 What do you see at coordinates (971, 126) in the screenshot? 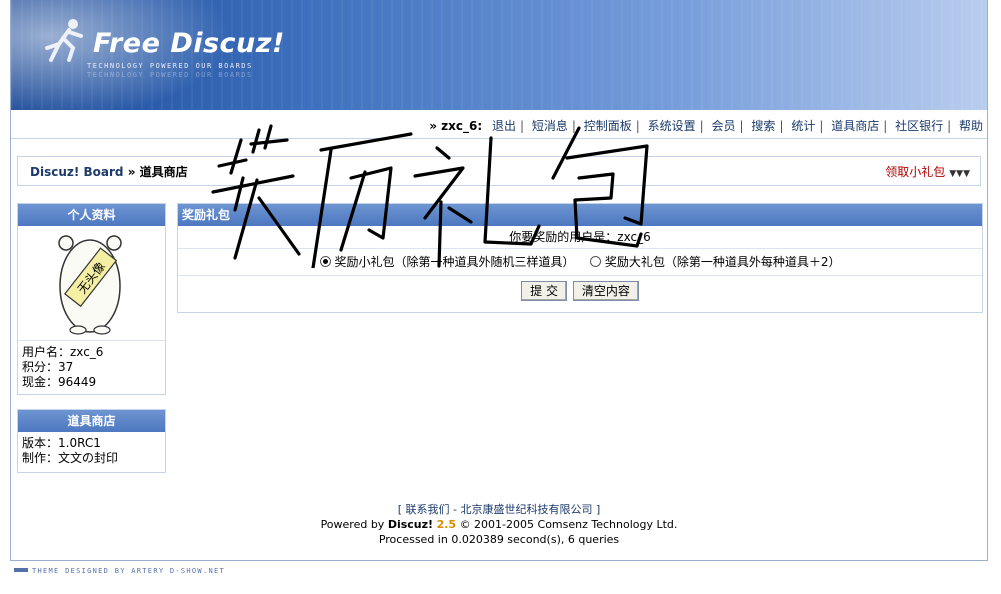
I see `nav-help: 帮助` at bounding box center [971, 126].